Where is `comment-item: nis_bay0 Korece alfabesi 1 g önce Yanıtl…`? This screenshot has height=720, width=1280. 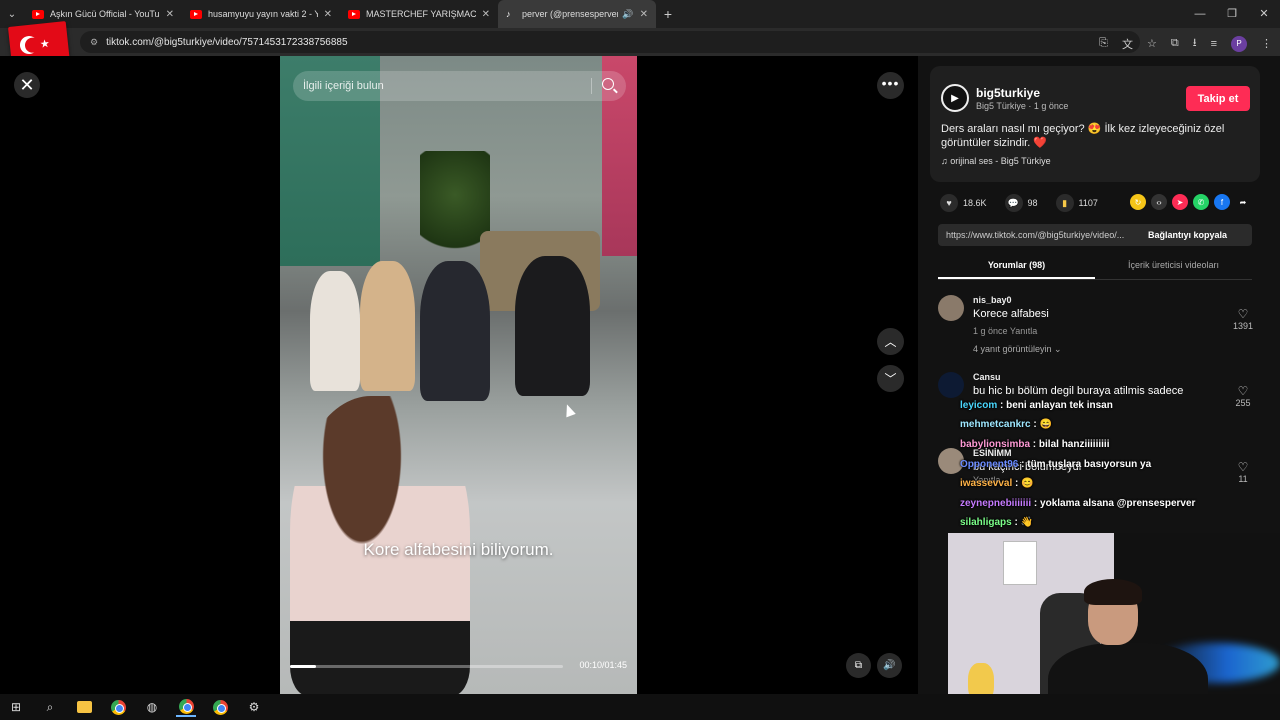 comment-item: nis_bay0 Korece alfabesi 1 g önce Yanıtl… is located at coordinates (1098, 327).